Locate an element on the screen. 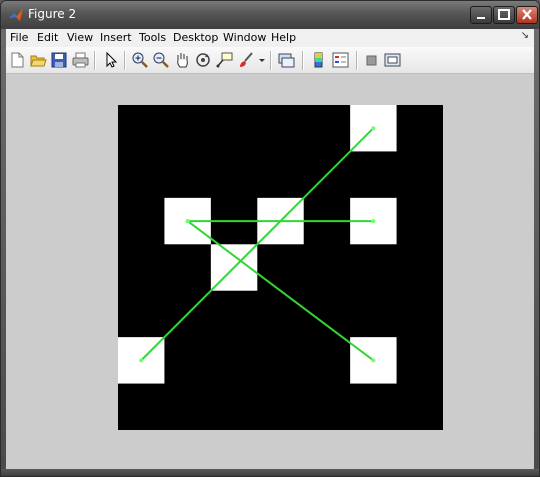 The image size is (540, 477). menu-insert: Insert is located at coordinates (116, 37).